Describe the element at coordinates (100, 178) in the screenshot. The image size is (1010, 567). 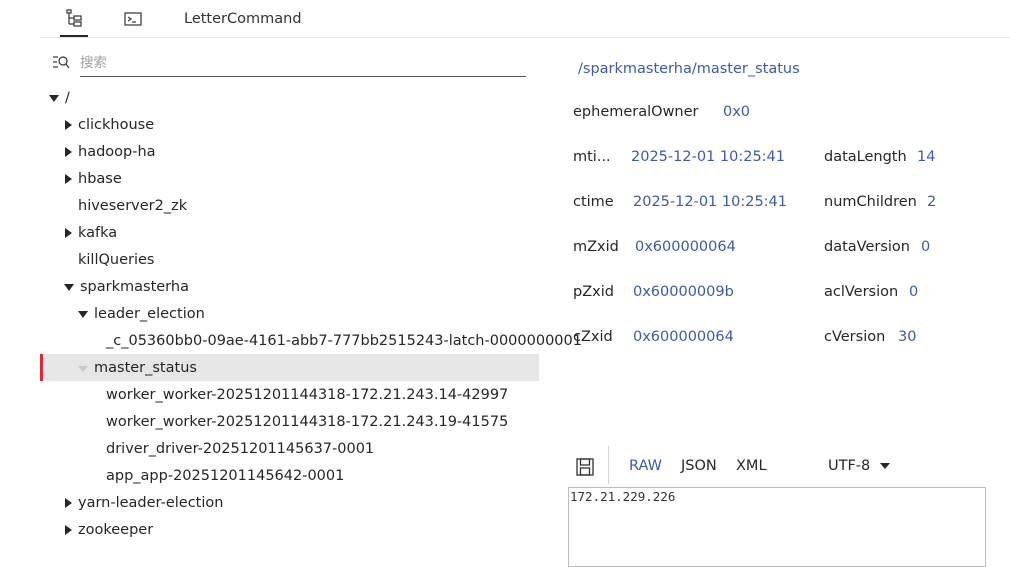
I see `tree-node-label: hbase` at that location.